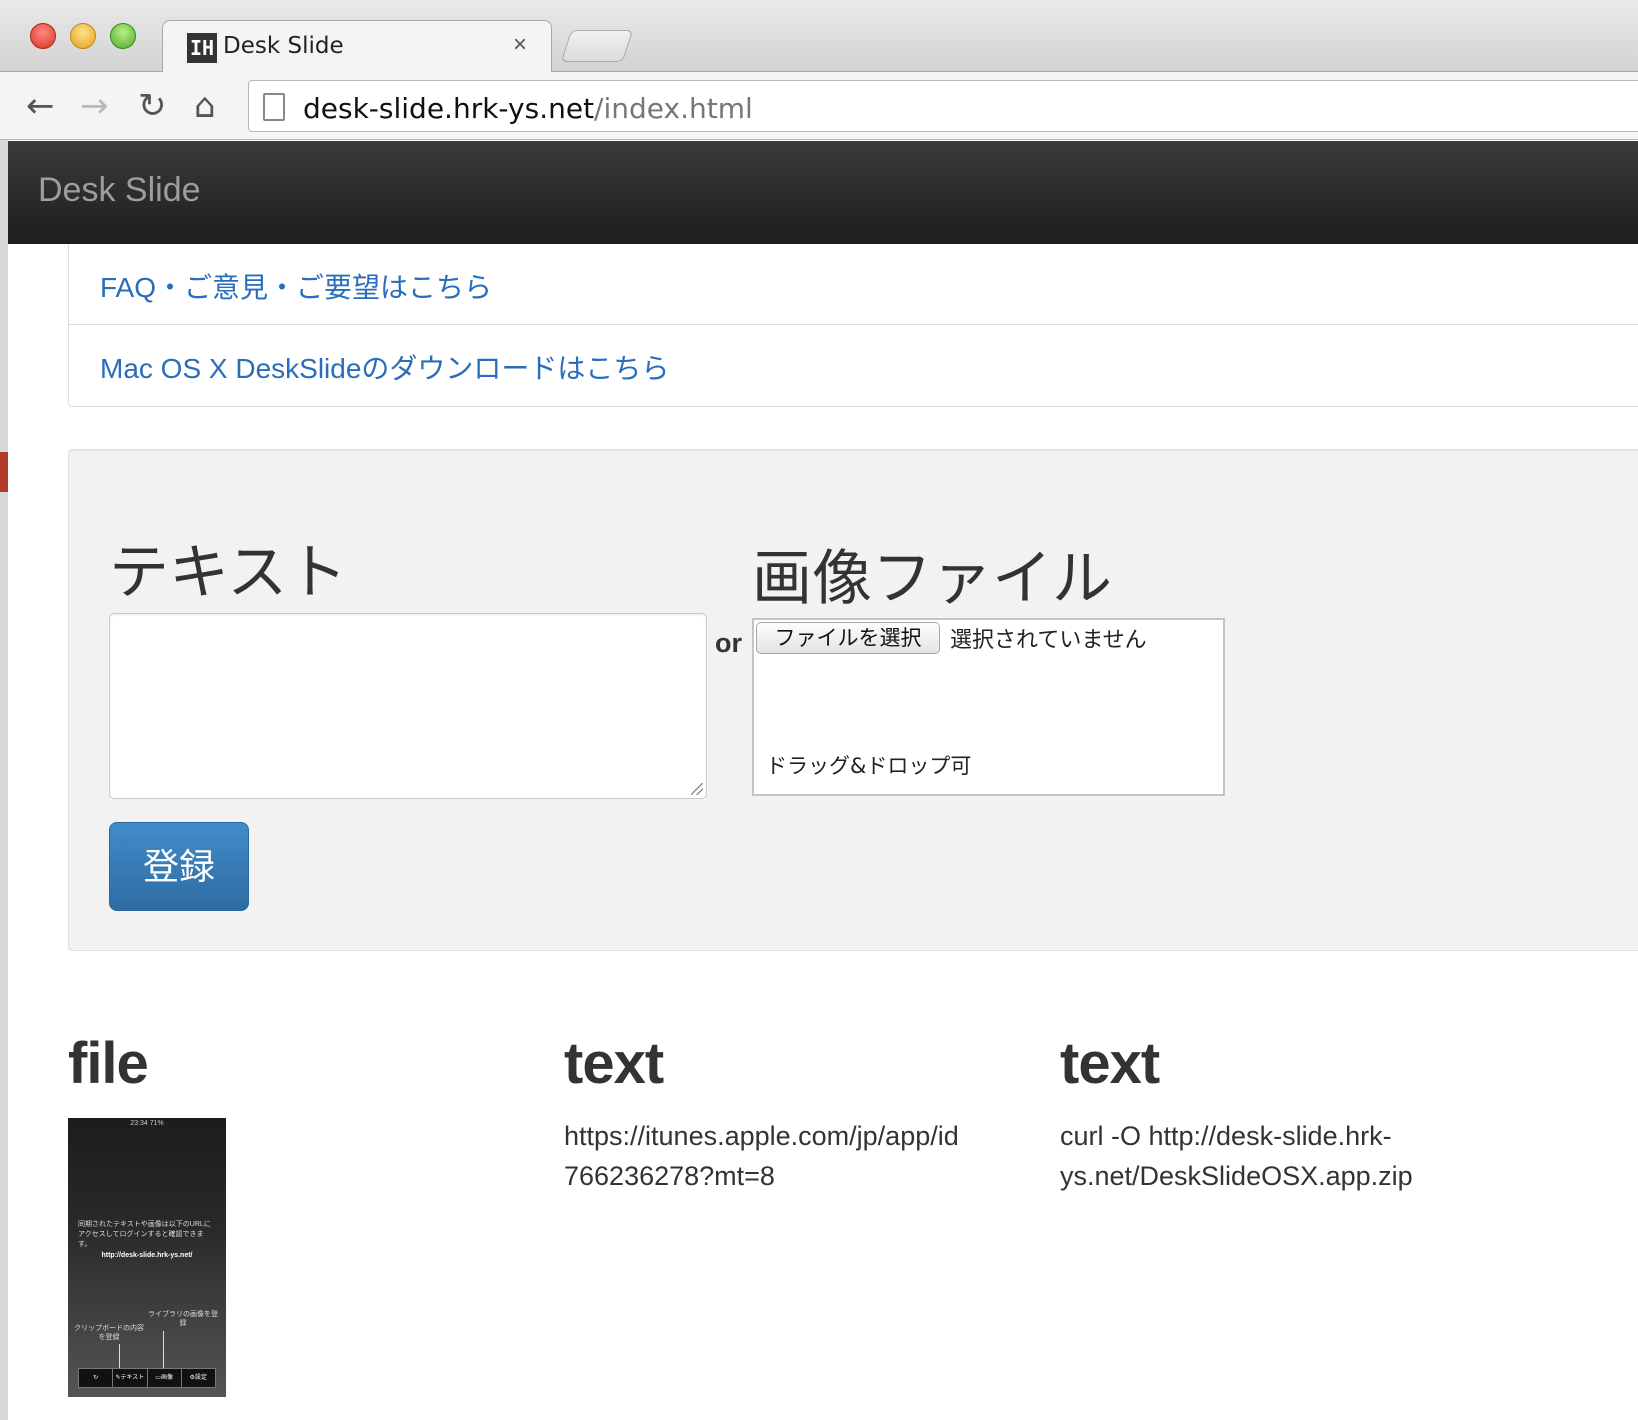  Describe the element at coordinates (228, 572) in the screenshot. I see `text-heading: テキスト` at that location.